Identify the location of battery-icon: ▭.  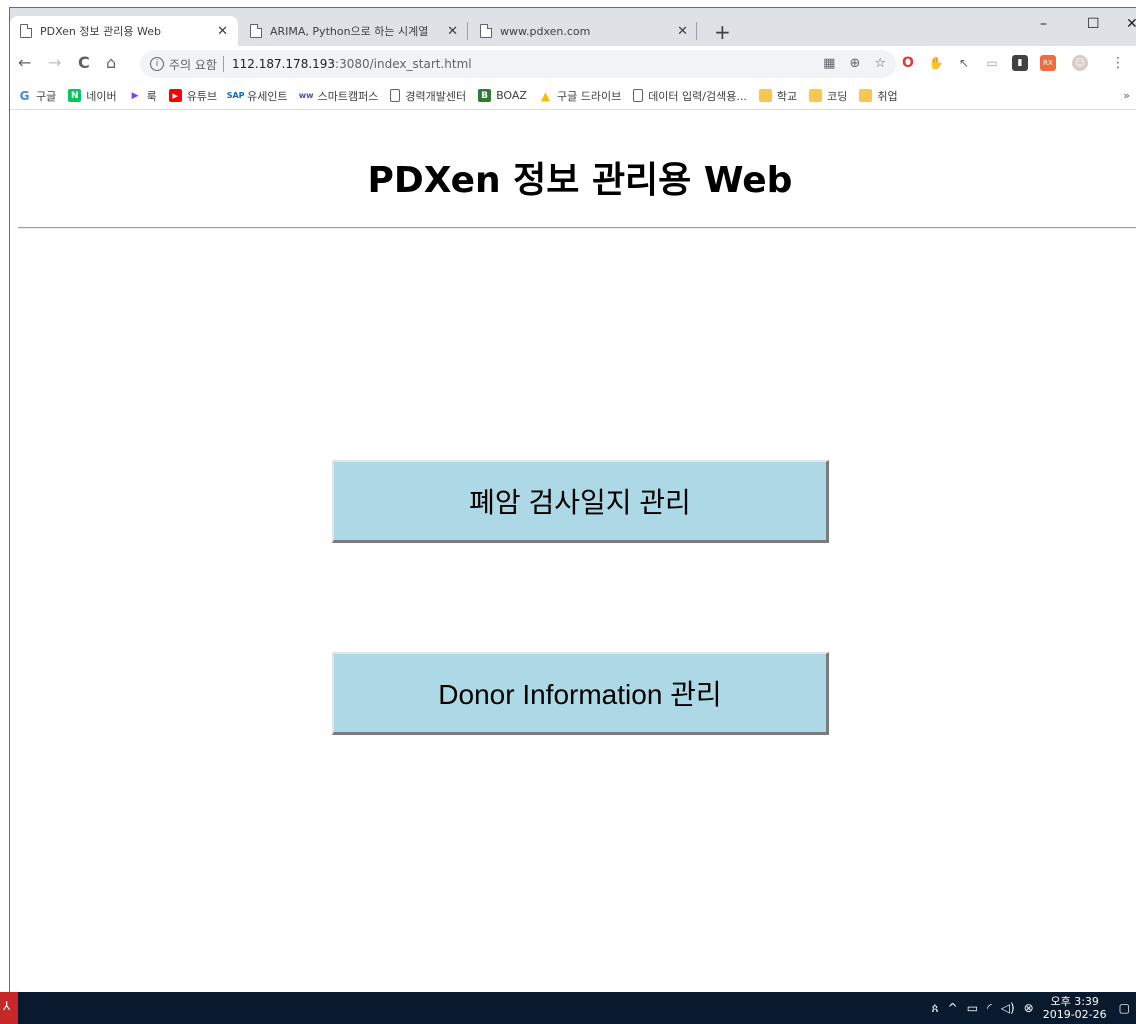
(972, 1008).